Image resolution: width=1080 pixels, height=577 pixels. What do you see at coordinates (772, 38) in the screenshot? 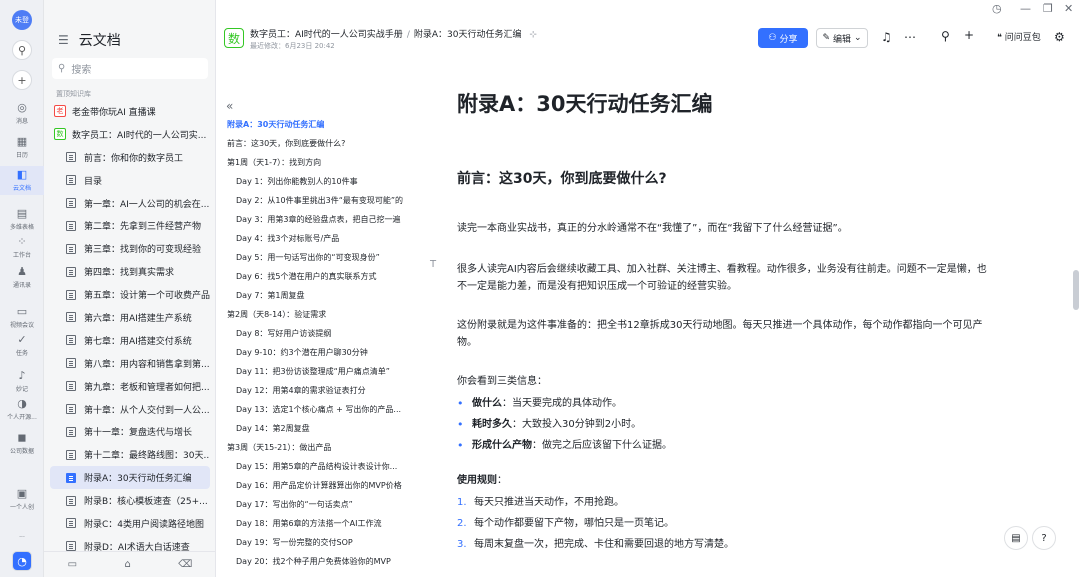
I see `share-icon: ⚇` at bounding box center [772, 38].